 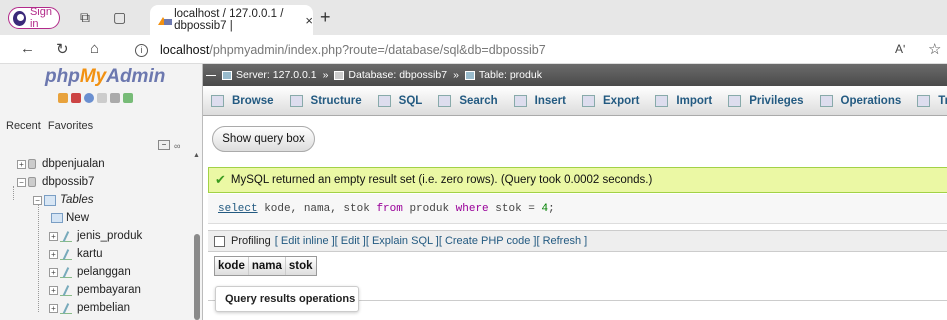 I want to click on read-aloud-icon: Aʹ, so click(x=900, y=49).